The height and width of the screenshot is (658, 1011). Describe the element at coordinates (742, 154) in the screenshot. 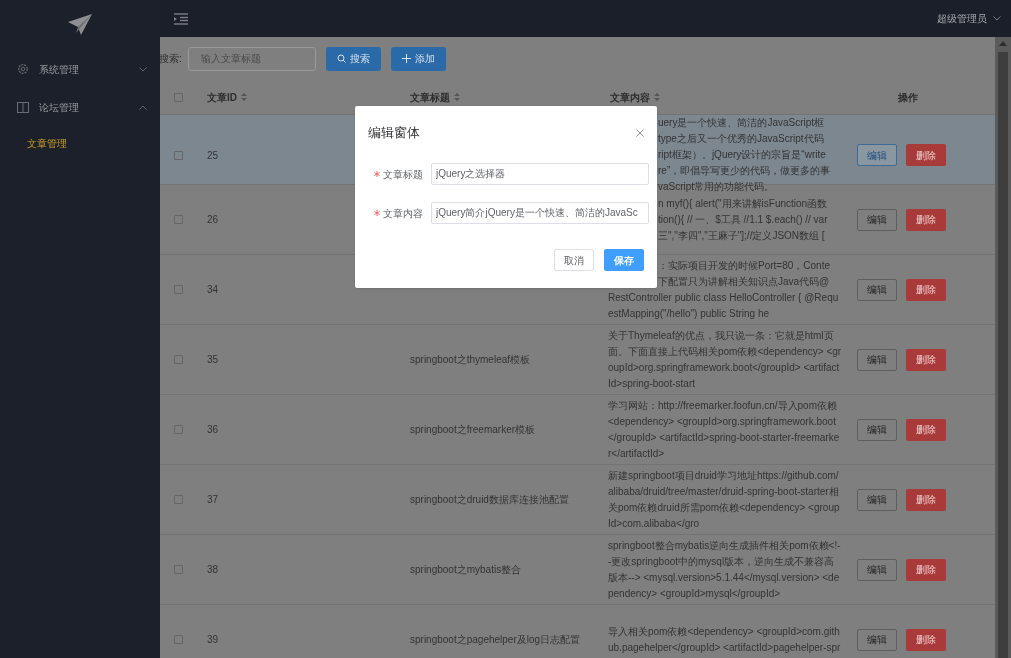

I see `content-text-line: ript框架）。jQuery设计的宗旨是“write` at that location.